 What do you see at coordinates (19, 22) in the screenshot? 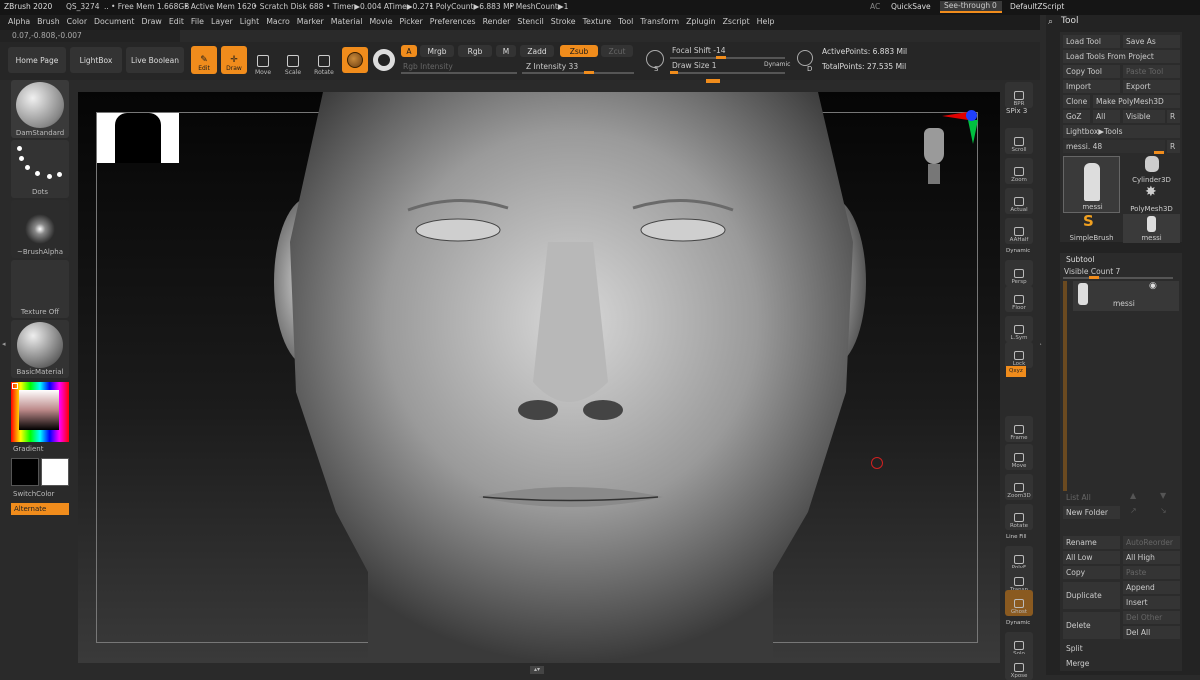
I see `menu-item-alpha: Alpha` at bounding box center [19, 22].